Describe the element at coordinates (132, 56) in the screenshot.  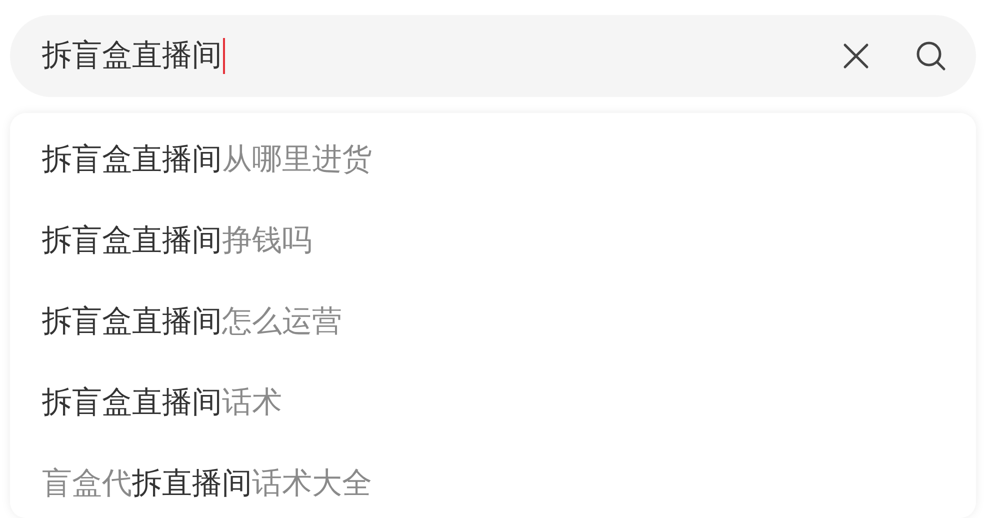
I see `search-text: 拆盲盒直播间` at that location.